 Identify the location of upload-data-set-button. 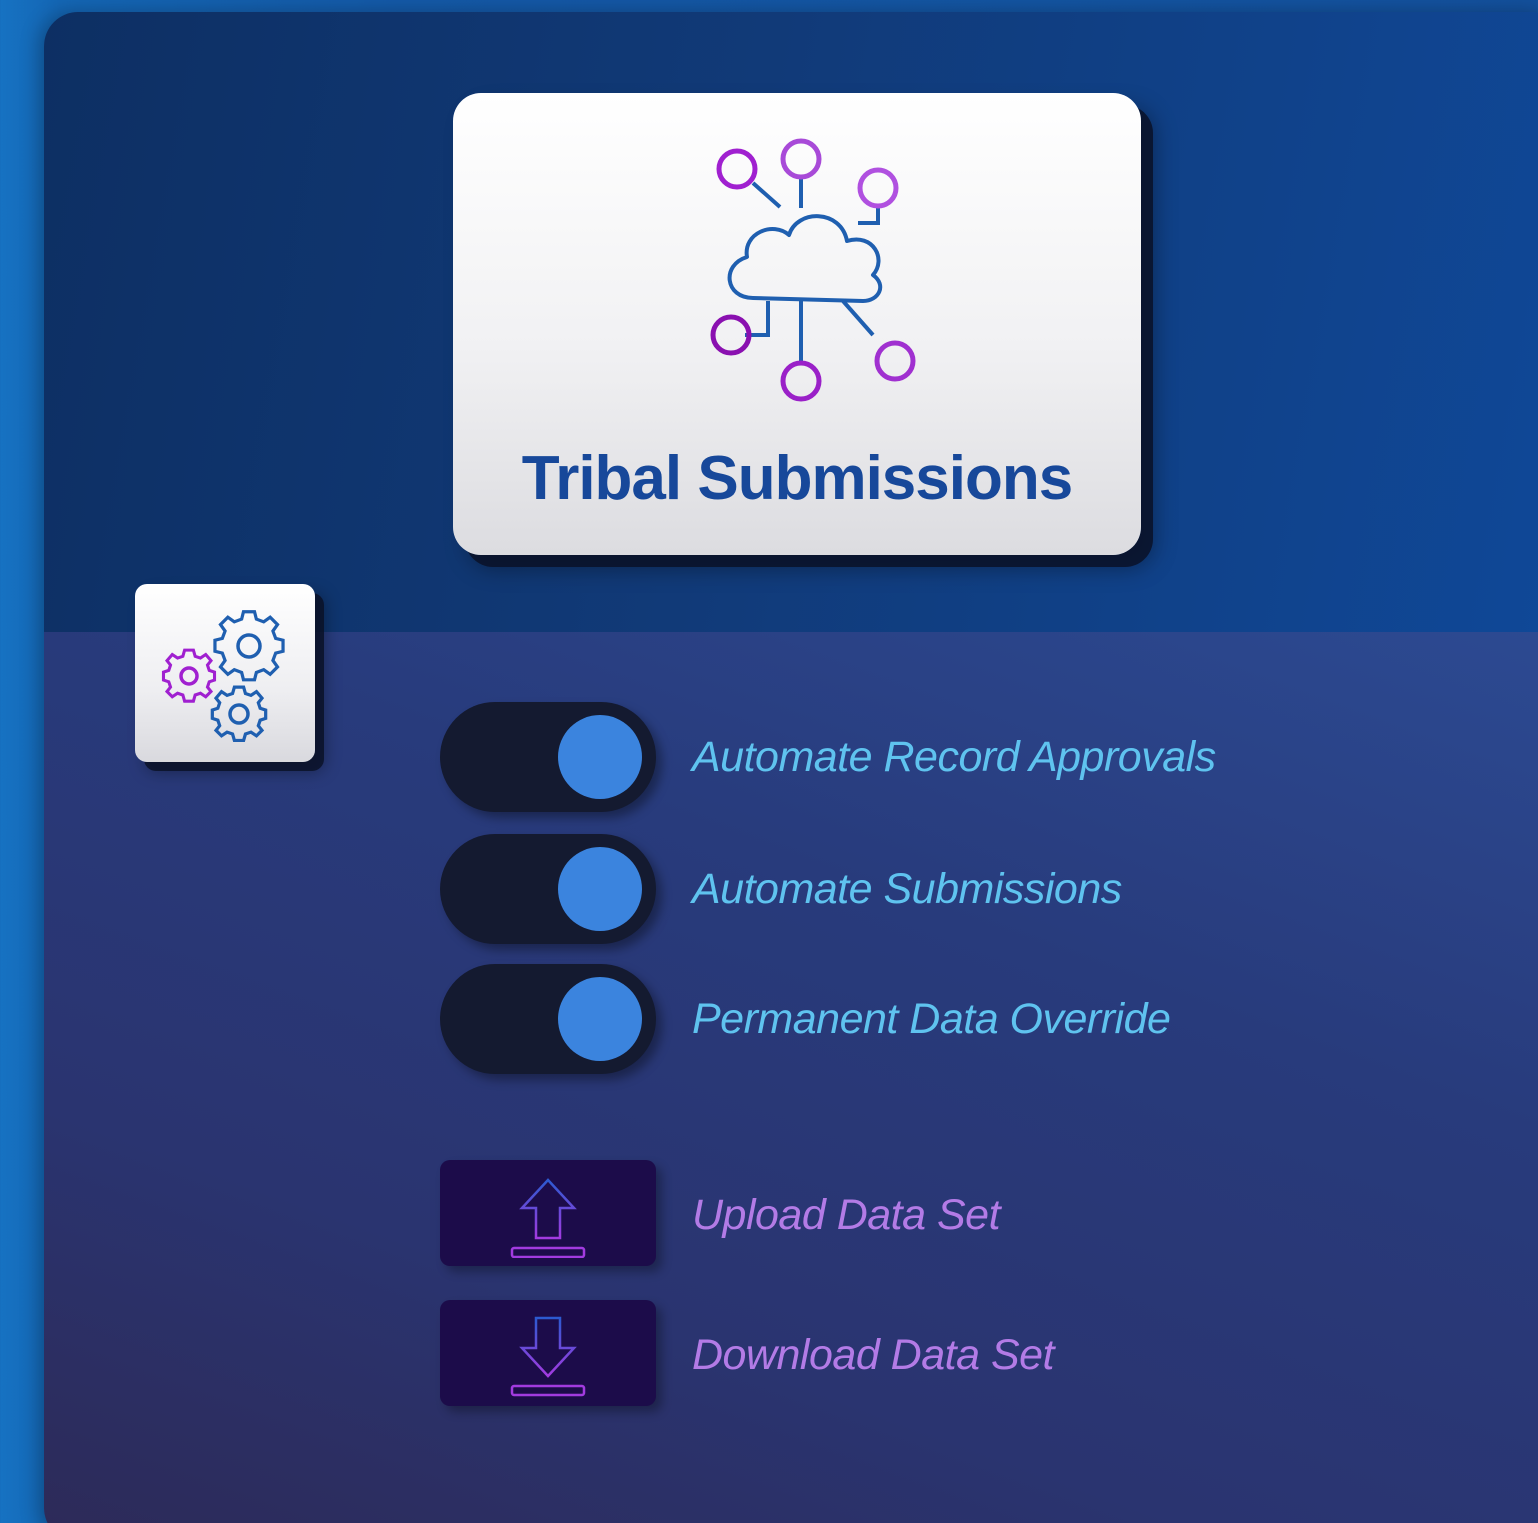
(548, 1213).